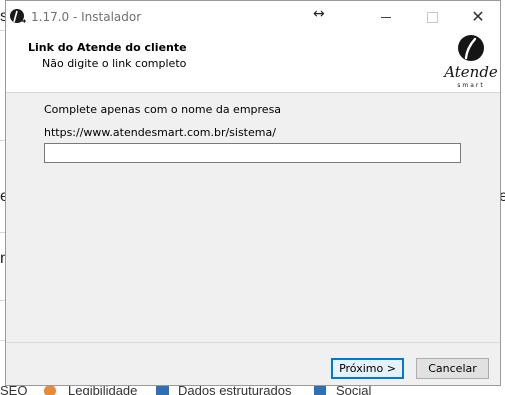 The height and width of the screenshot is (395, 505). What do you see at coordinates (160, 132) in the screenshot?
I see `url-prefix-label: https://www.atendesmart.com.br/sistema/` at bounding box center [160, 132].